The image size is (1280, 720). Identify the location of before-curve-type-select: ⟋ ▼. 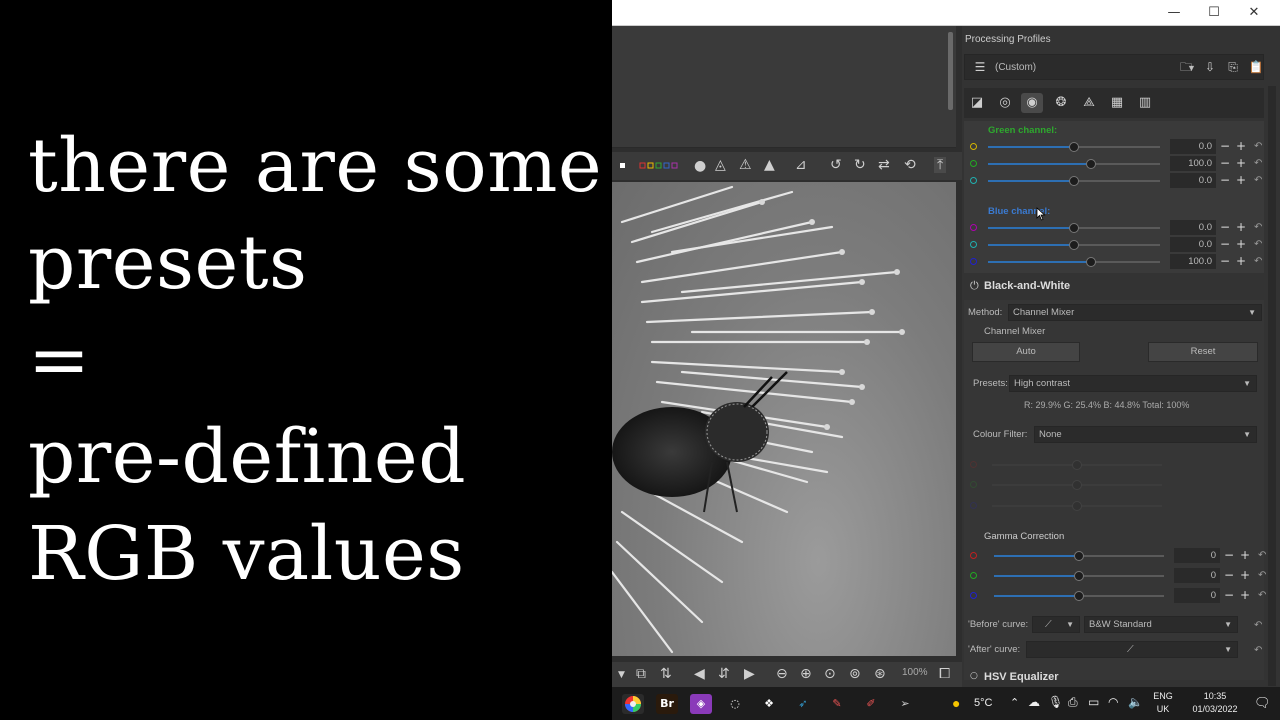
(1056, 624).